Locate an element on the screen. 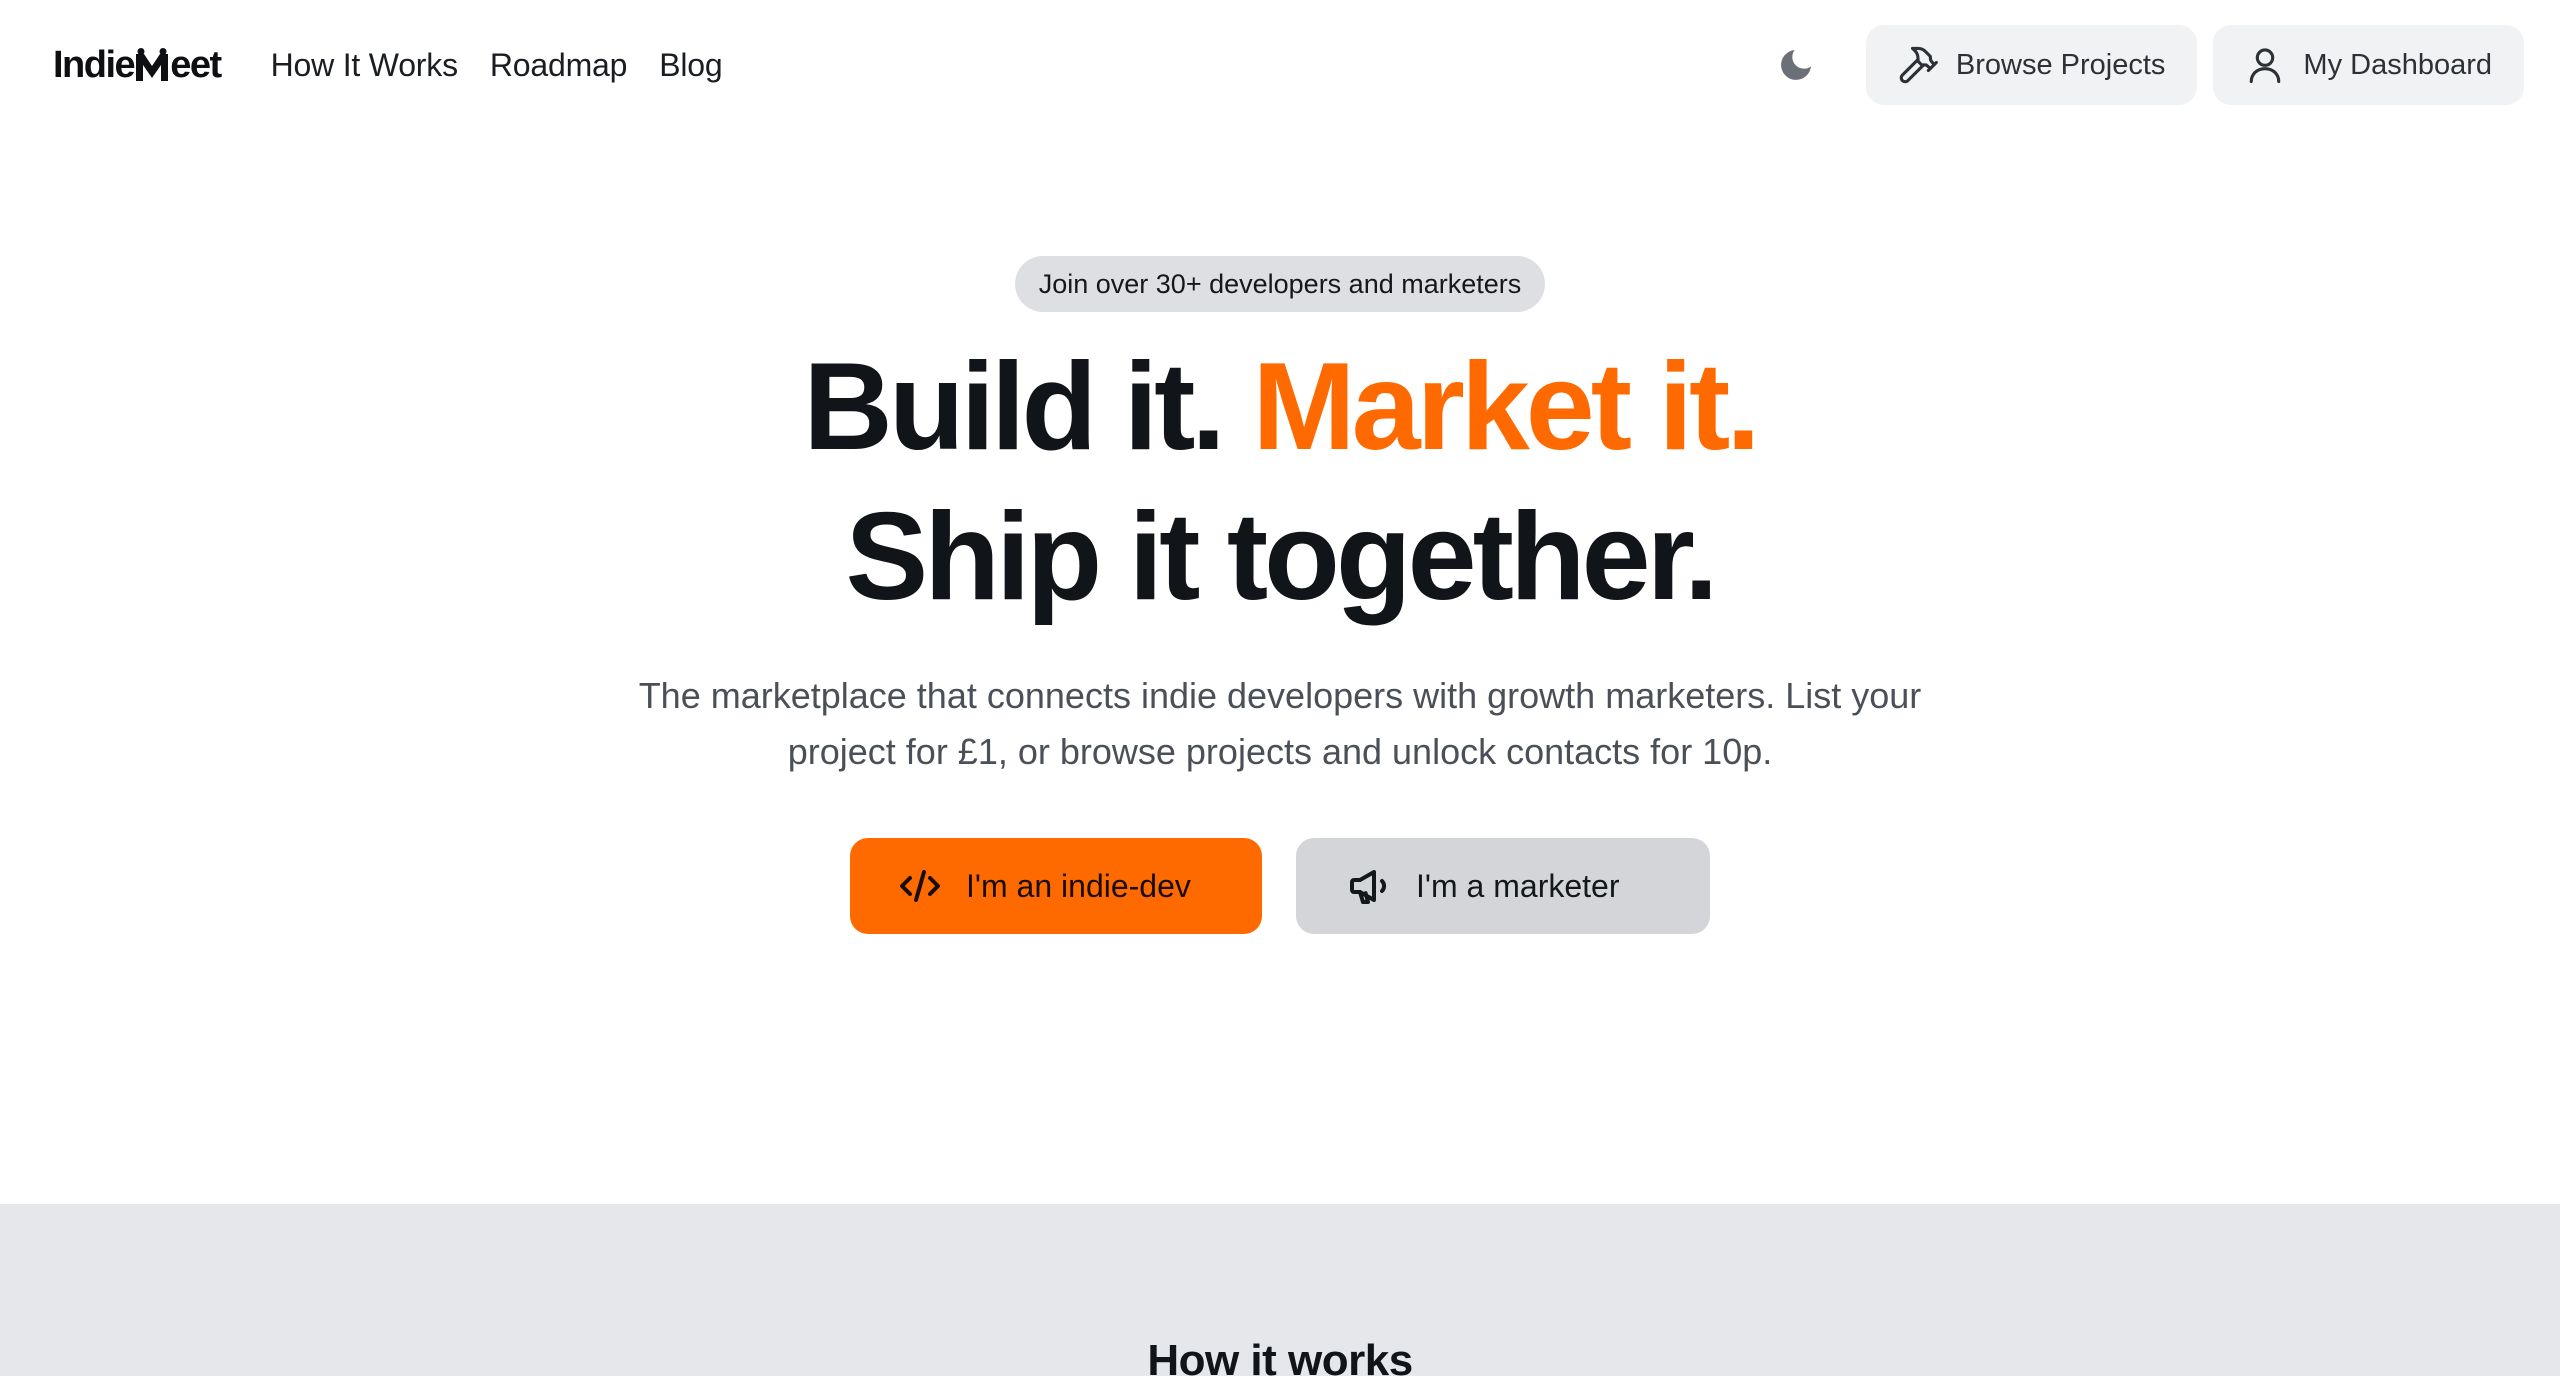  browse-projects-button: Browse Projects is located at coordinates (2031, 65).